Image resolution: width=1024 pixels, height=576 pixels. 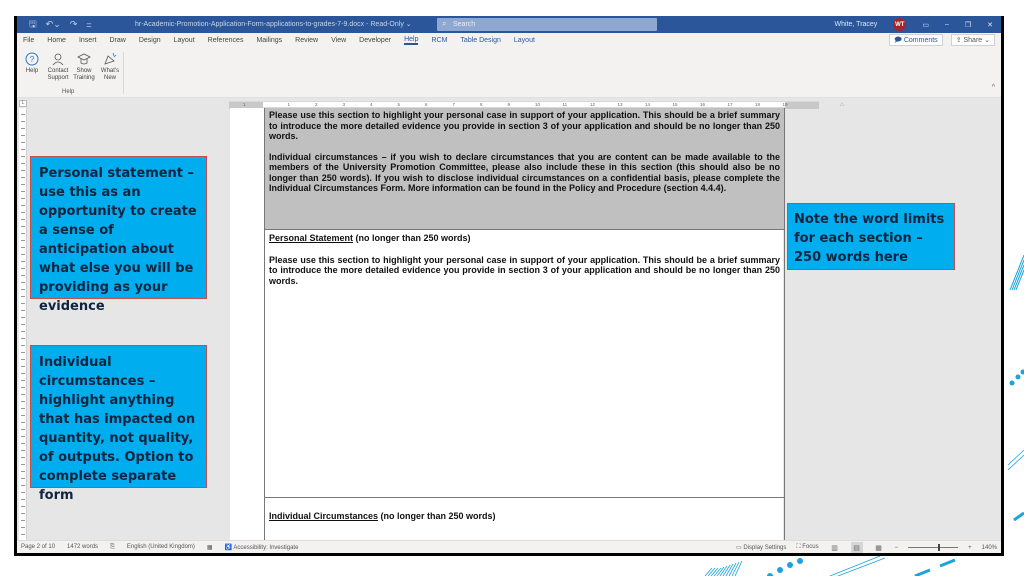 What do you see at coordinates (110, 58) in the screenshot?
I see `whats-new-icon` at bounding box center [110, 58].